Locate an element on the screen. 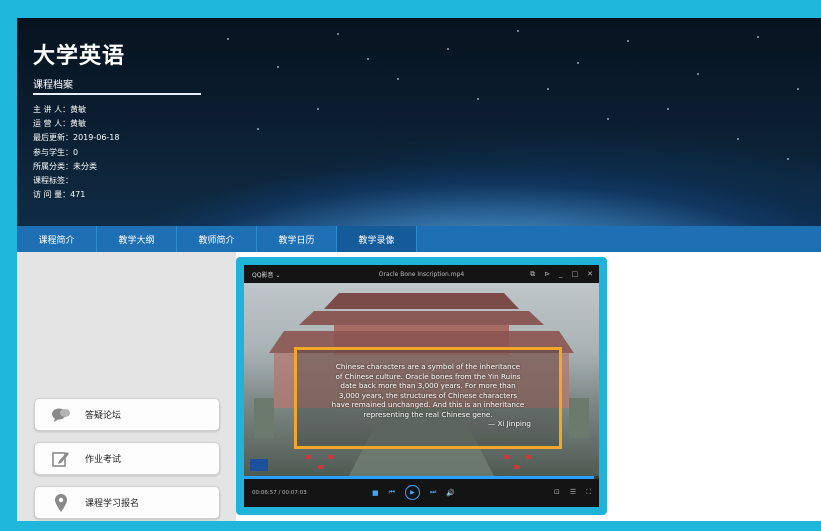  enroll-button: 课程学习报名 is located at coordinates (127, 502).